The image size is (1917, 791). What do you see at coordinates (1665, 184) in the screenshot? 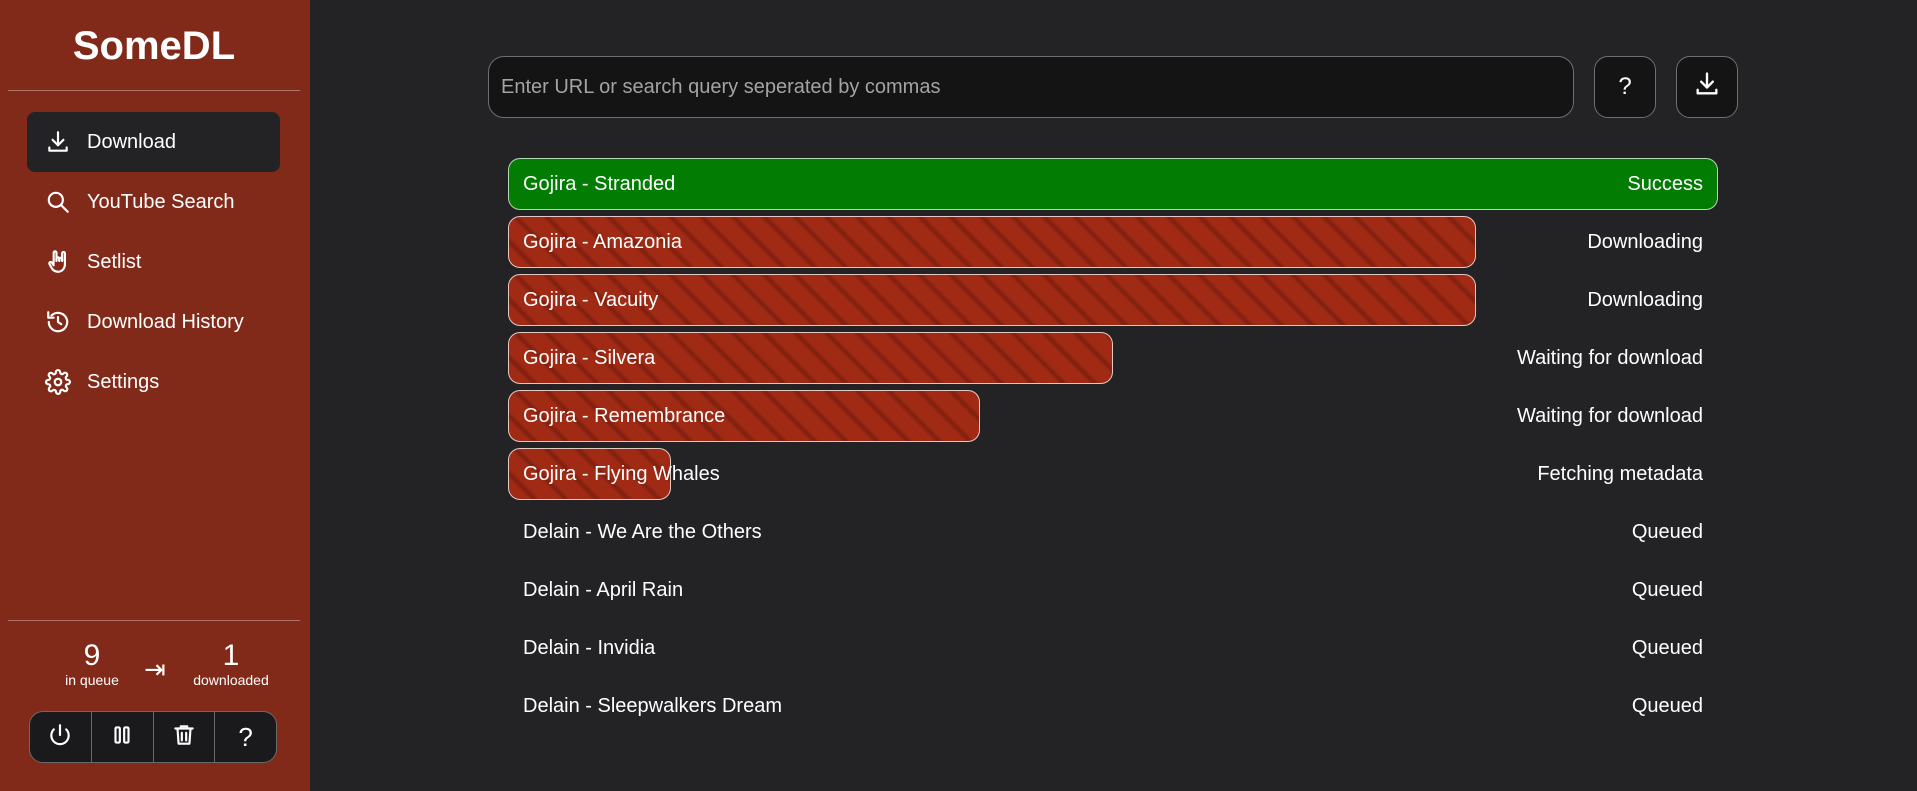
I see `queue-item-status: Success` at bounding box center [1665, 184].